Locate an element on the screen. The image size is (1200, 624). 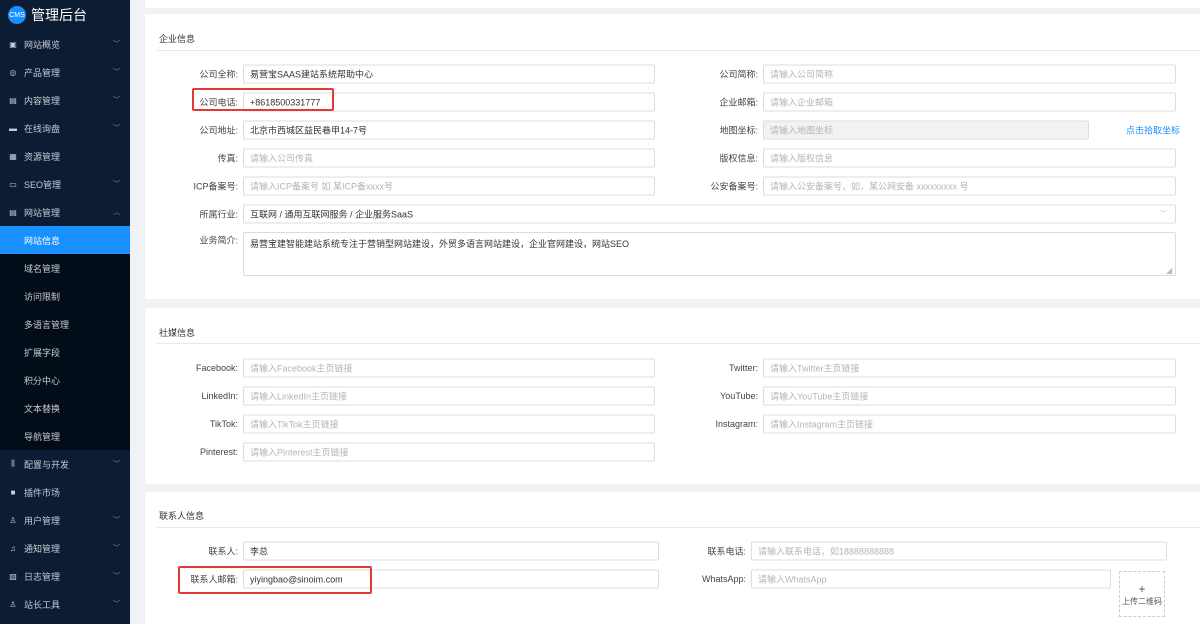
linkedin-label: LinkedIn: is located at coordinates (219, 396).